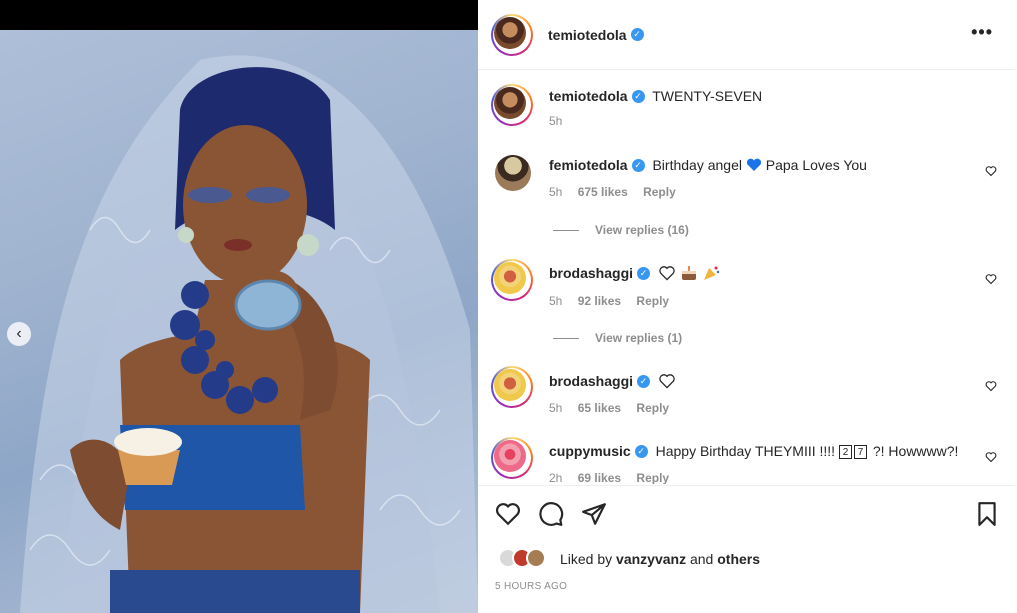 The width and height of the screenshot is (1017, 613). Describe the element at coordinates (711, 274) in the screenshot. I see `party-popper-icon` at that location.